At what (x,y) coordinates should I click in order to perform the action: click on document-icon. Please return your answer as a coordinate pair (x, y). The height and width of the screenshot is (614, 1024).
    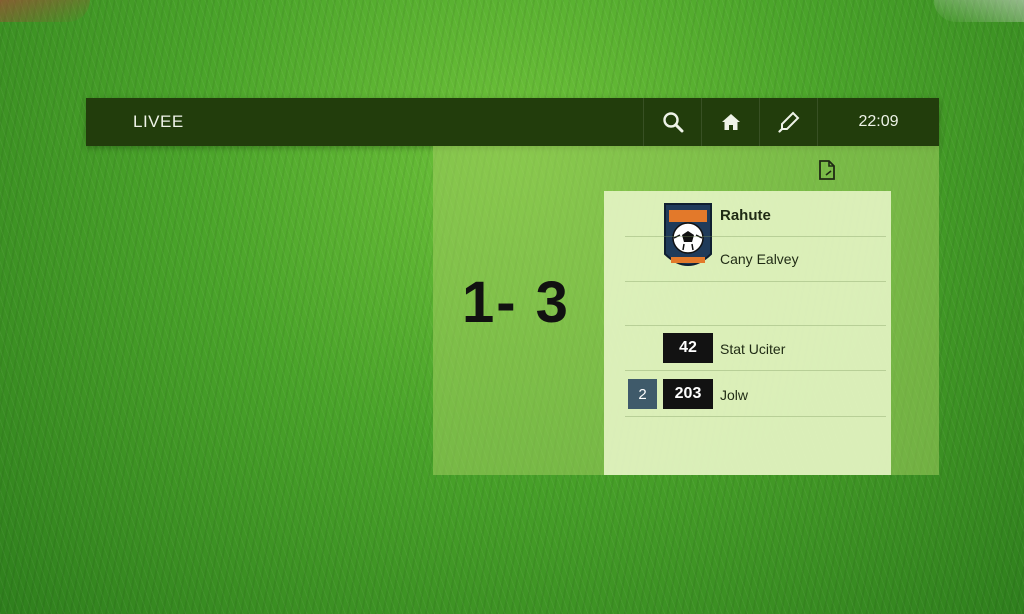
    Looking at the image, I should click on (827, 170).